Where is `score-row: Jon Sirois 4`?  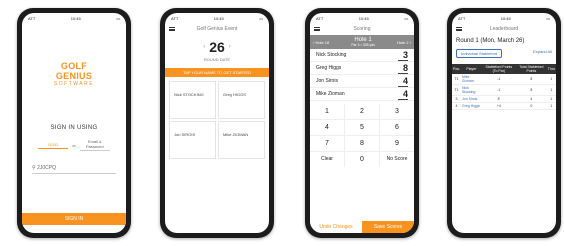 score-row: Jon Sirois 4 is located at coordinates (362, 81).